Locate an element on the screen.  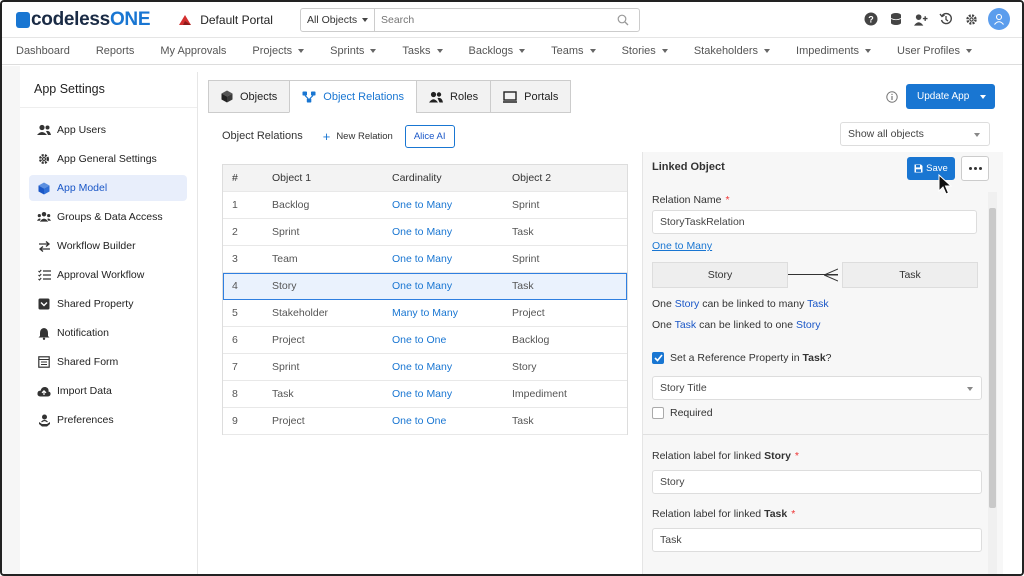
nav-my-approvals: My Approvals is located at coordinates (193, 51).